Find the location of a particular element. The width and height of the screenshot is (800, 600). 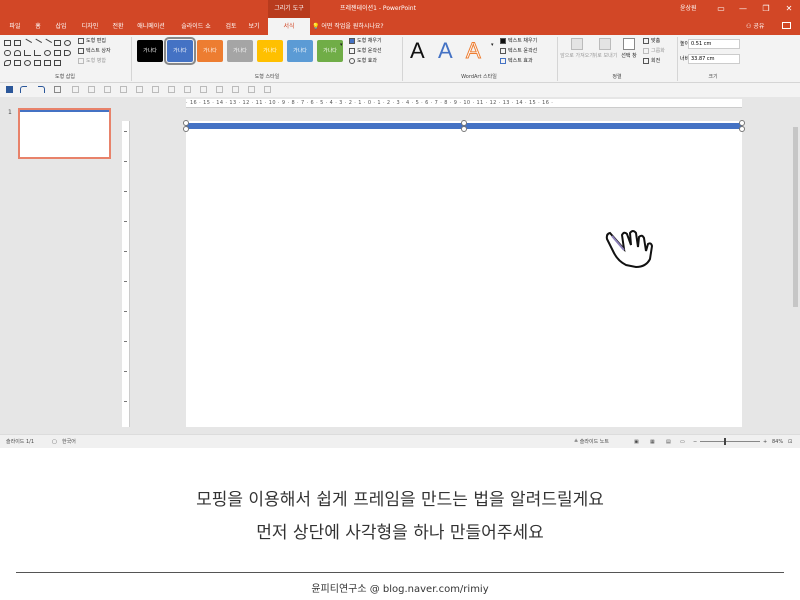

shape-rounded-rect-icon is located at coordinates (7, 53).